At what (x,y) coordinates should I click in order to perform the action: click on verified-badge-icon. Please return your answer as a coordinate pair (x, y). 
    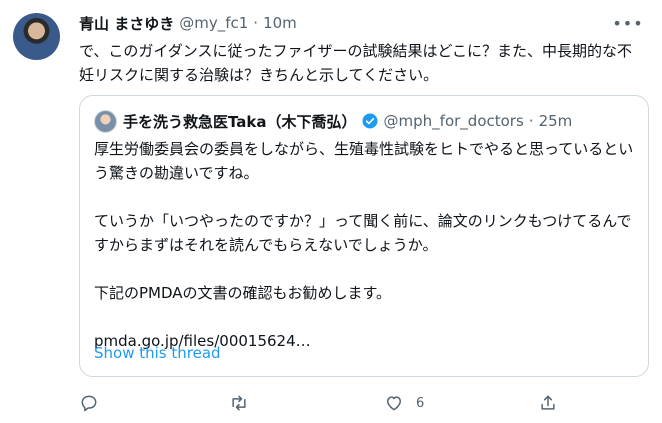
    Looking at the image, I should click on (370, 121).